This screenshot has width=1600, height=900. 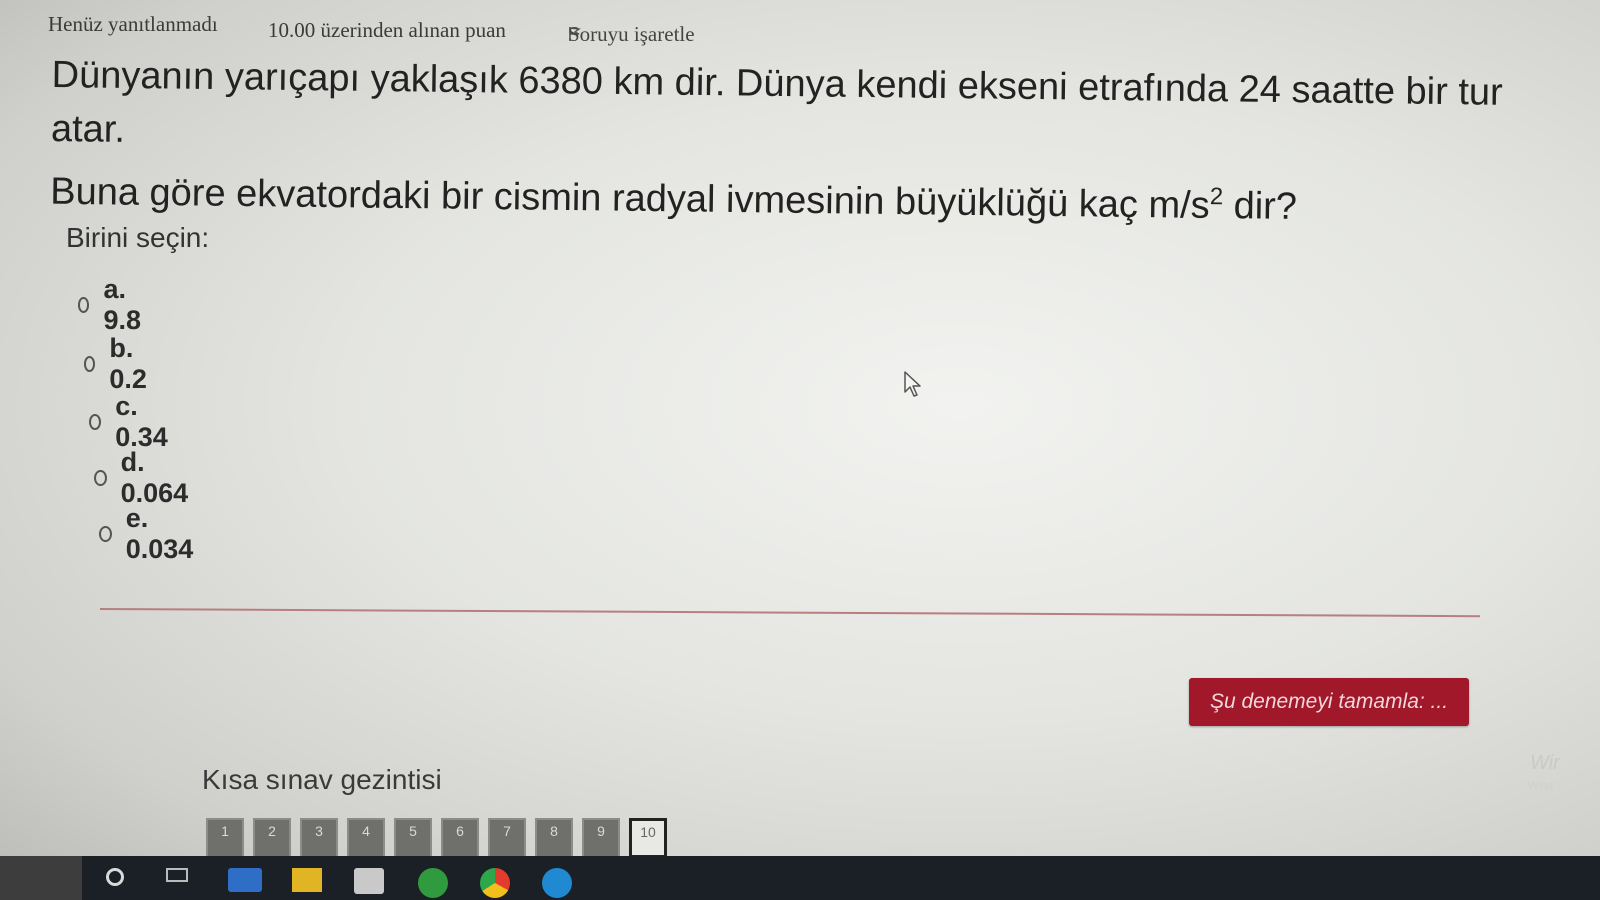 What do you see at coordinates (507, 838) in the screenshot?
I see `quiz-nav-button-7: 7` at bounding box center [507, 838].